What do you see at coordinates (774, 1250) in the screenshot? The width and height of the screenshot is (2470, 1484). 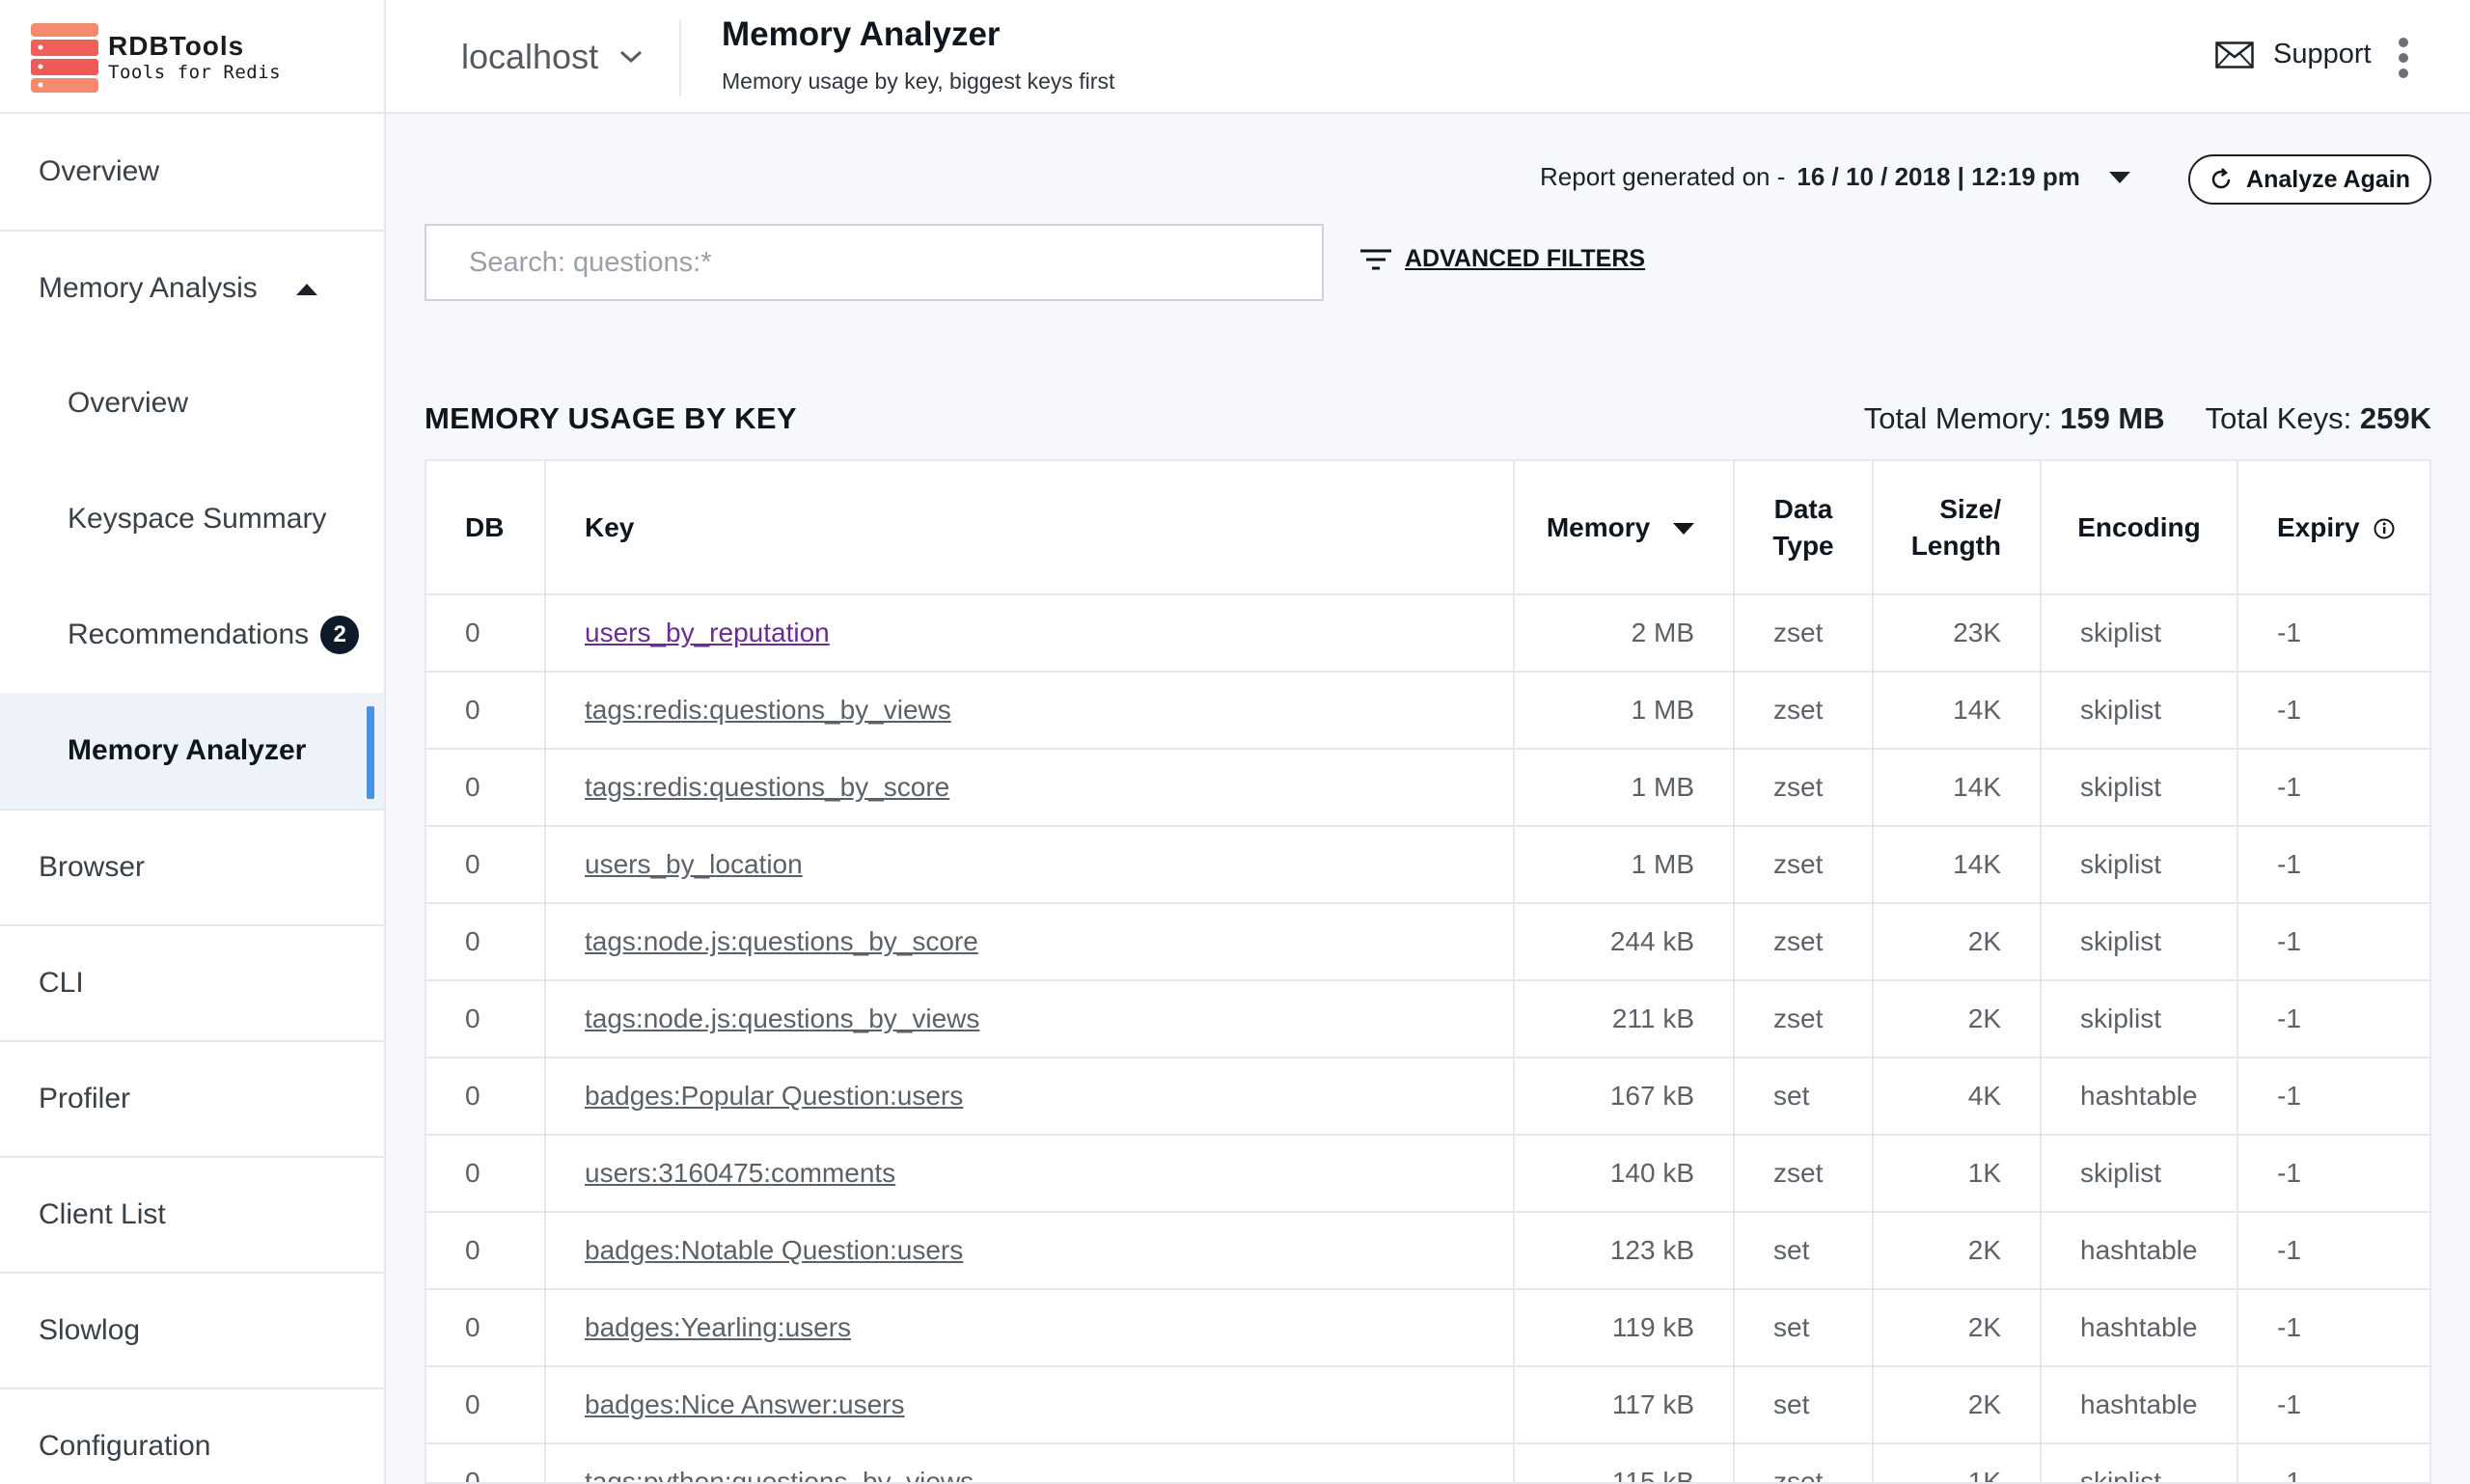 I see `key-link: badges:Notable Question:users` at bounding box center [774, 1250].